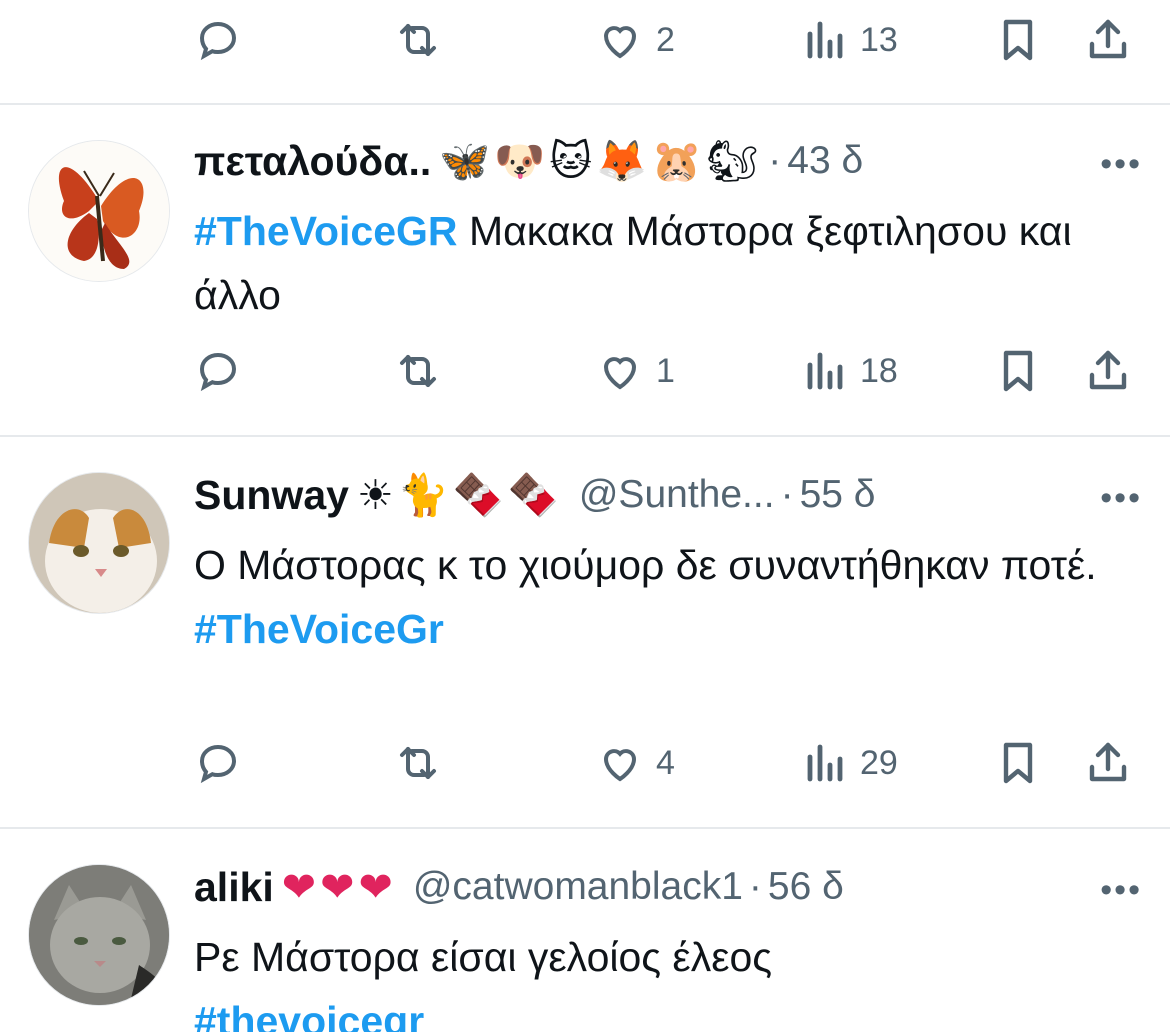 The width and height of the screenshot is (1170, 1032). I want to click on hashtag-link: #thevoicegr, so click(667, 1010).